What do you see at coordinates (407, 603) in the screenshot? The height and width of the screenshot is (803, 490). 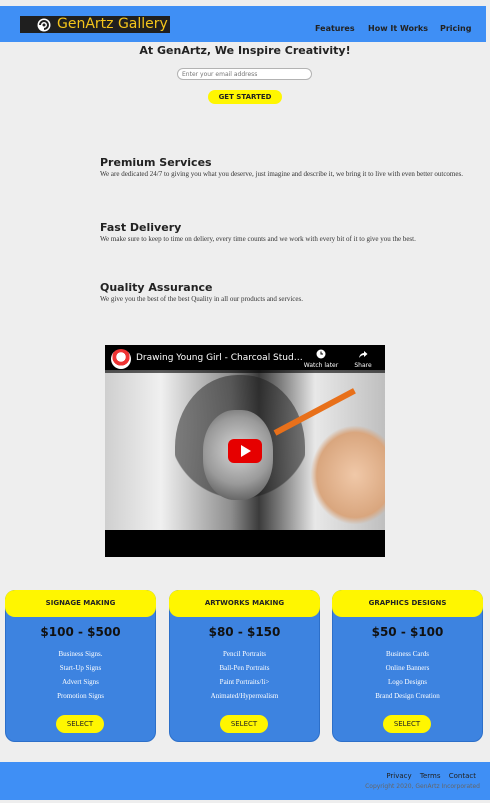 I see `card-title: GRAPHICS DESIGNS` at bounding box center [407, 603].